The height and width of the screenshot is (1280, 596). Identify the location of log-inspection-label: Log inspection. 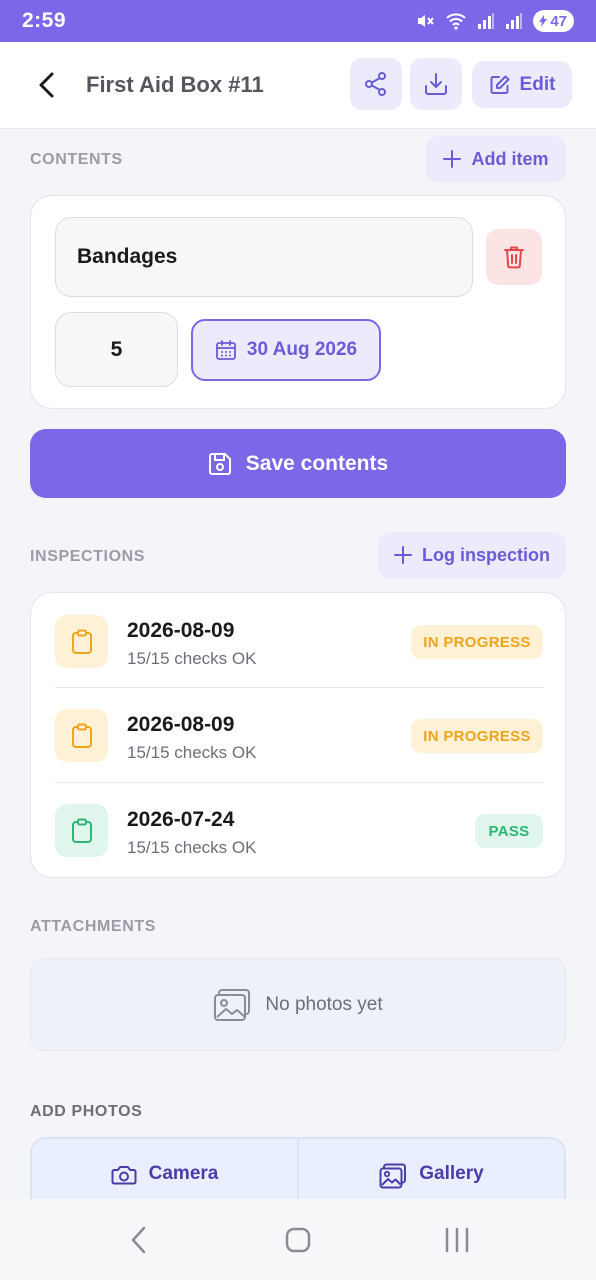
(486, 554).